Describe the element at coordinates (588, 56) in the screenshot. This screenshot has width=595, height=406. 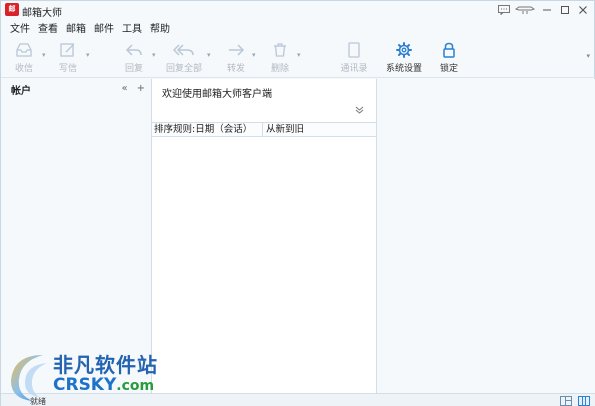
I see `toolbar-overflow-icon: ▾` at that location.